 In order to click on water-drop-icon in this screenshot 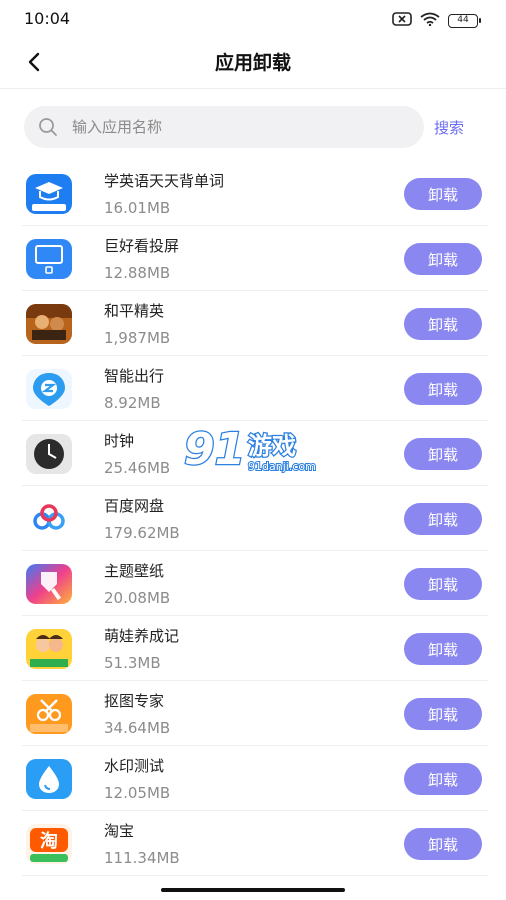, I will do `click(49, 779)`.